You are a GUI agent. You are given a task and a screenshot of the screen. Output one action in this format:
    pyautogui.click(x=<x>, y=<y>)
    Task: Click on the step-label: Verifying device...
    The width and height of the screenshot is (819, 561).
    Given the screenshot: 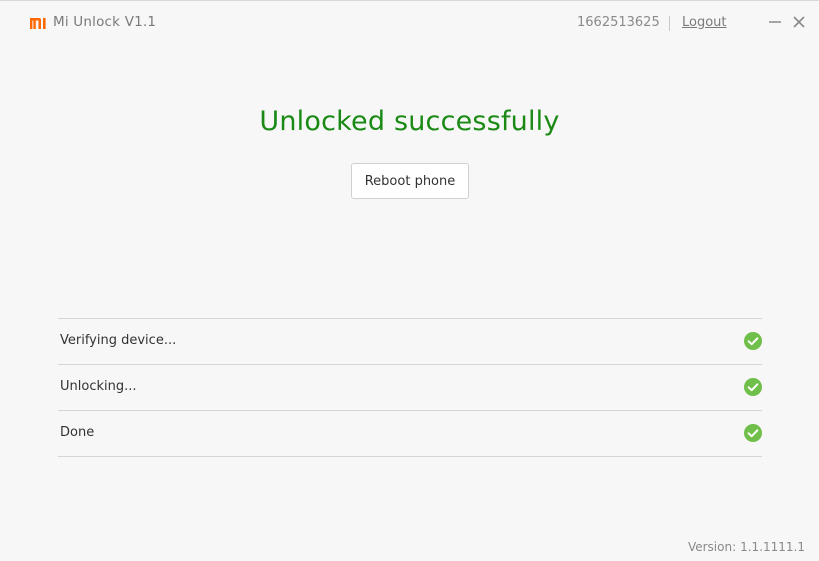 What is the action you would take?
    pyautogui.click(x=118, y=340)
    